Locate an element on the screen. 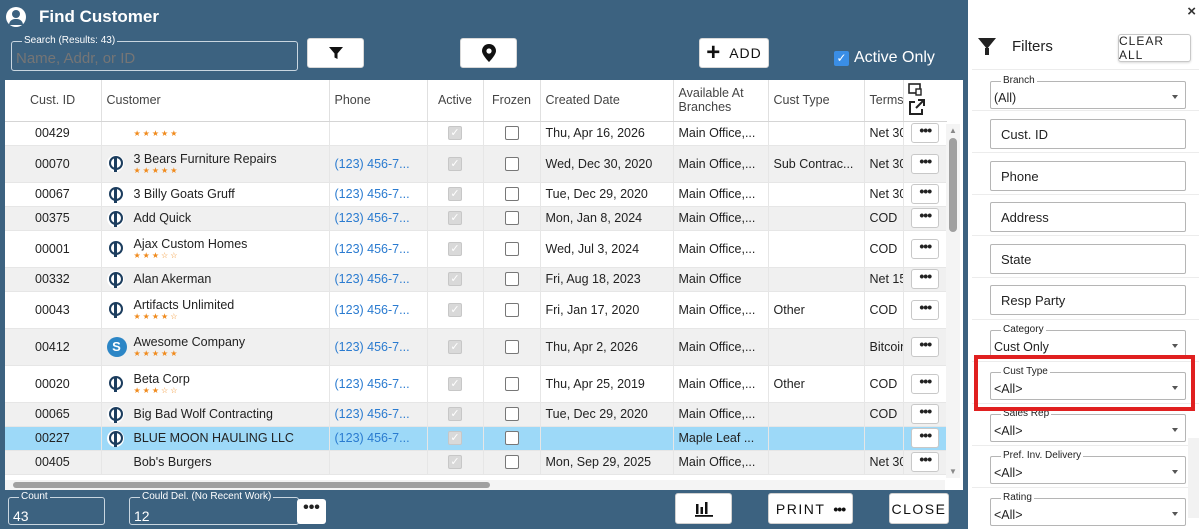 This screenshot has height=529, width=1199. branch-select: Branch (All) is located at coordinates (1088, 92).